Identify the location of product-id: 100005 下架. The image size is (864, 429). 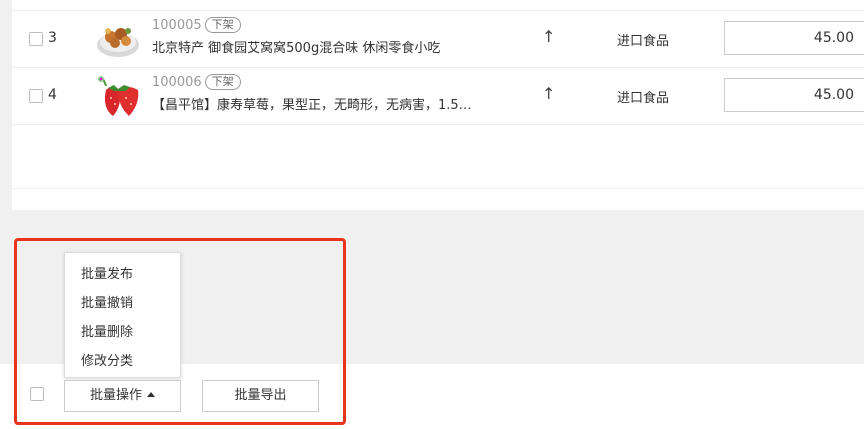
(196, 25).